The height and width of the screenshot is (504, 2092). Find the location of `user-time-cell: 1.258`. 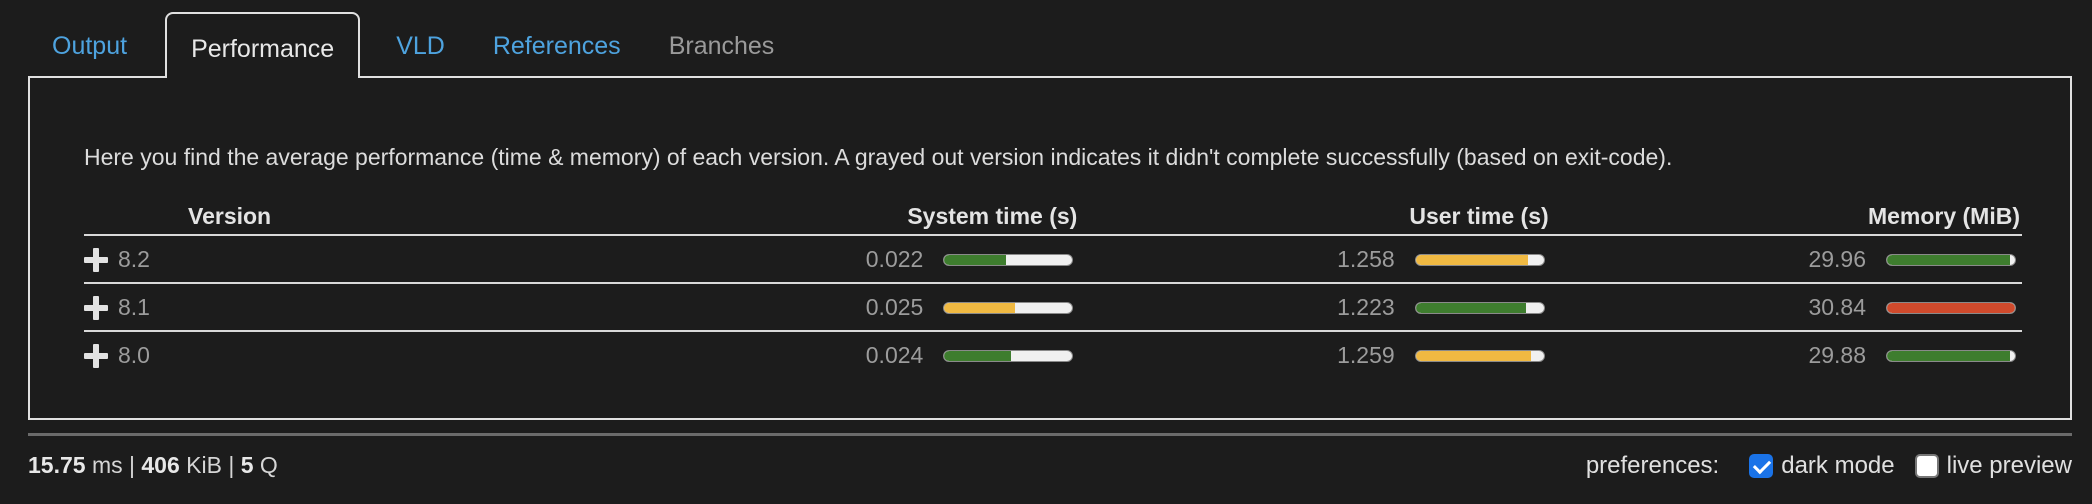

user-time-cell: 1.258 is located at coordinates (1315, 259).